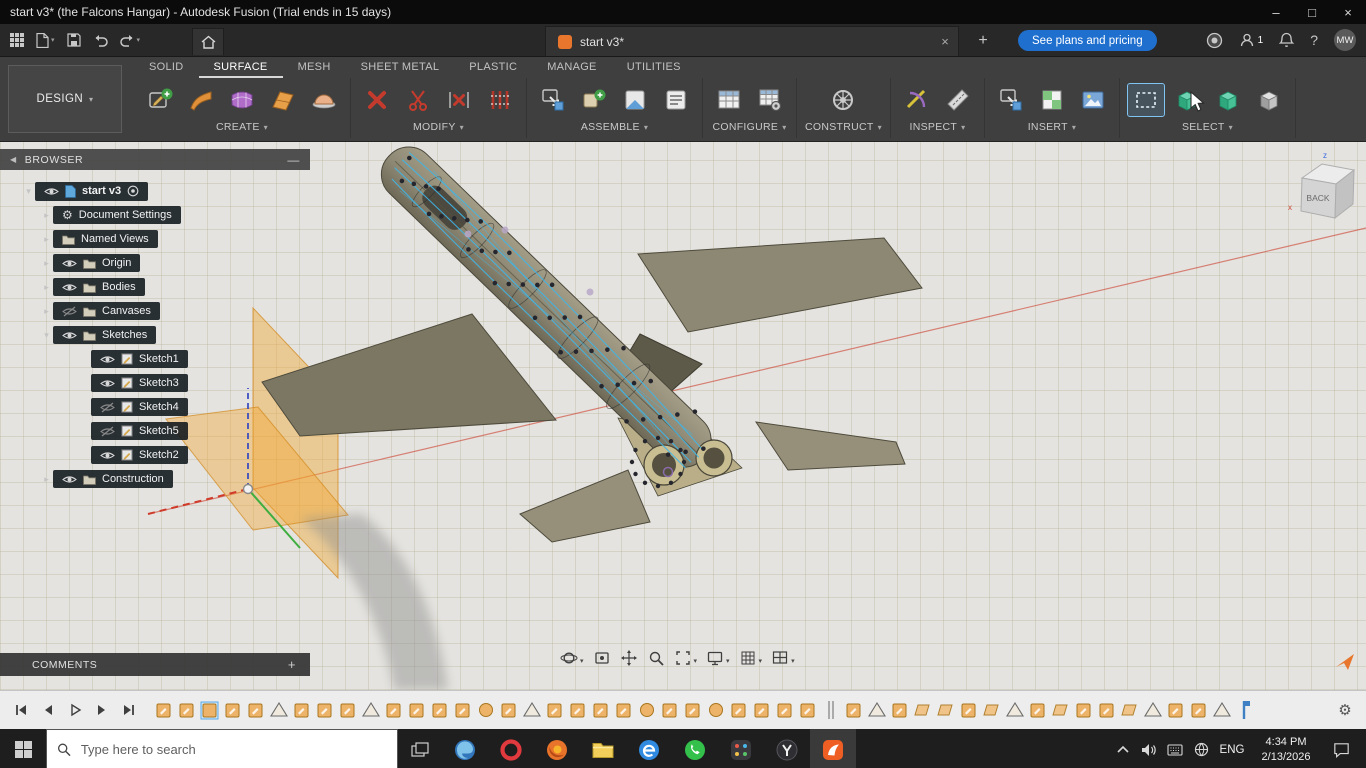 This screenshot has width=1366, height=768. What do you see at coordinates (572, 660) in the screenshot?
I see `orbit-button: ▾` at bounding box center [572, 660].